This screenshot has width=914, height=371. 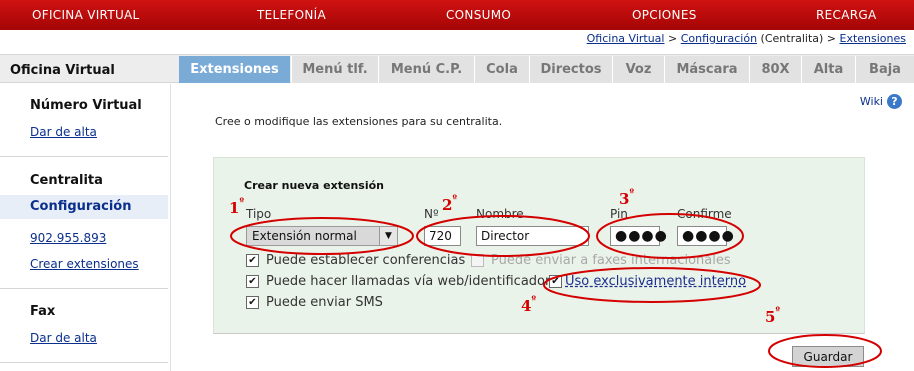 What do you see at coordinates (252, 281) in the screenshot?
I see `checkbox-llamadas-web: ✔` at bounding box center [252, 281].